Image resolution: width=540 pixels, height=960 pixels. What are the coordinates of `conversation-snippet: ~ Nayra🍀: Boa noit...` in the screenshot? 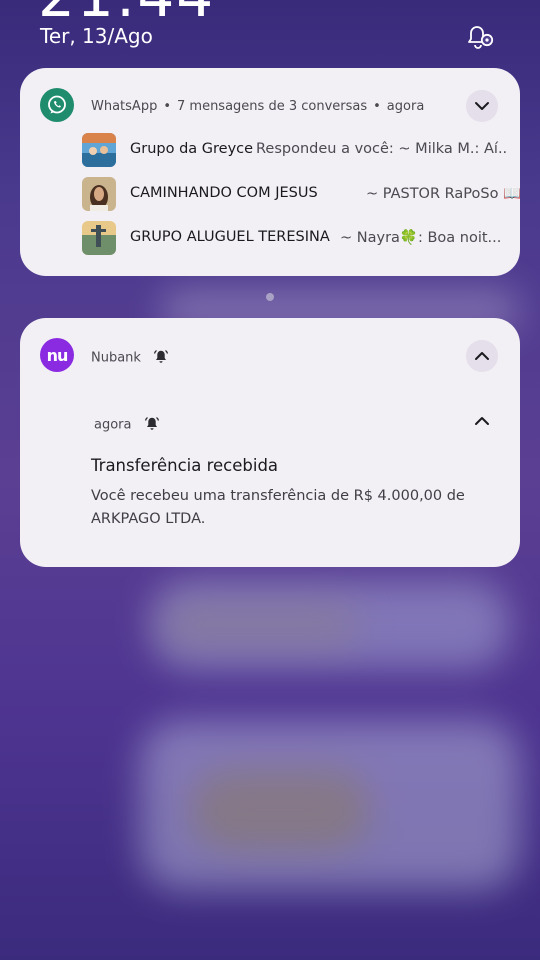 It's located at (421, 238).